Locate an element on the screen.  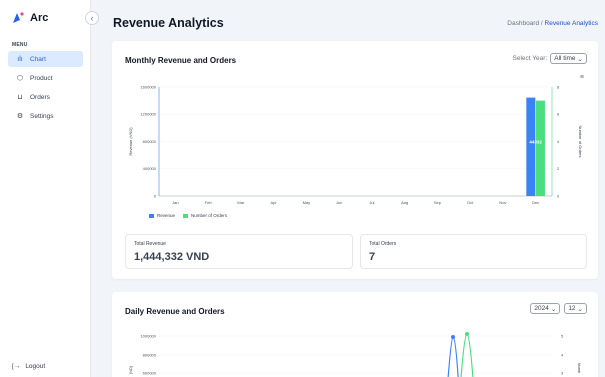
bar-data-label: 44332 is located at coordinates (535, 142).